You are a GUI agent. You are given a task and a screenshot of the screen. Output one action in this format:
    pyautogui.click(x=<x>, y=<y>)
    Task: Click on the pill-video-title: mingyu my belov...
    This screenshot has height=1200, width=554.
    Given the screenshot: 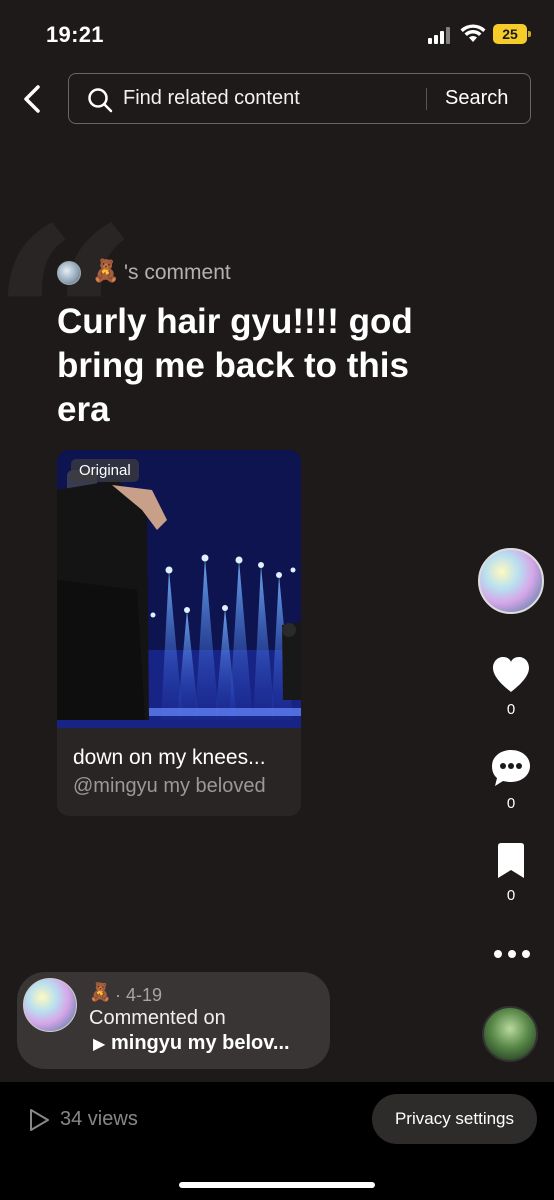 What is the action you would take?
    pyautogui.click(x=200, y=1043)
    